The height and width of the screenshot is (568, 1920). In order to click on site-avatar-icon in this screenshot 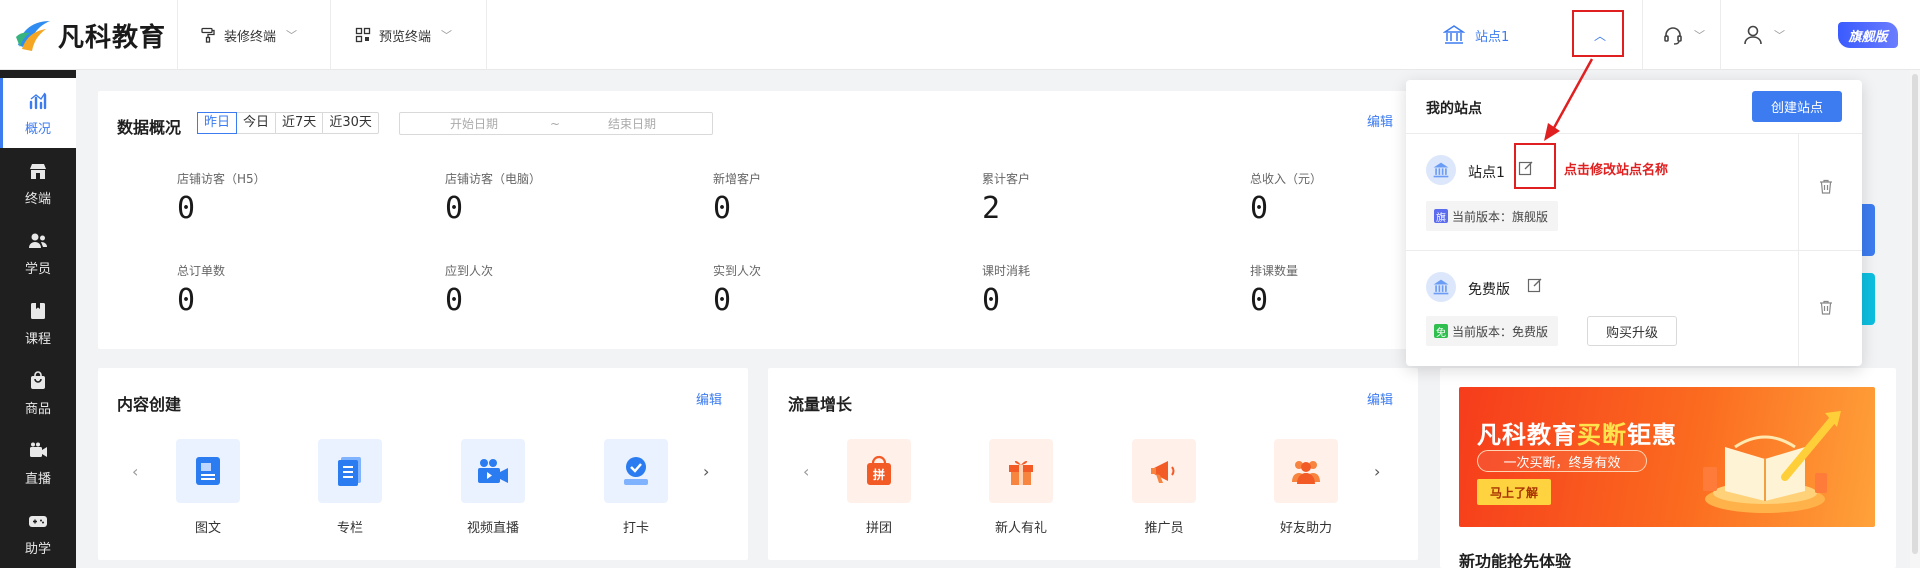, I will do `click(1441, 287)`.